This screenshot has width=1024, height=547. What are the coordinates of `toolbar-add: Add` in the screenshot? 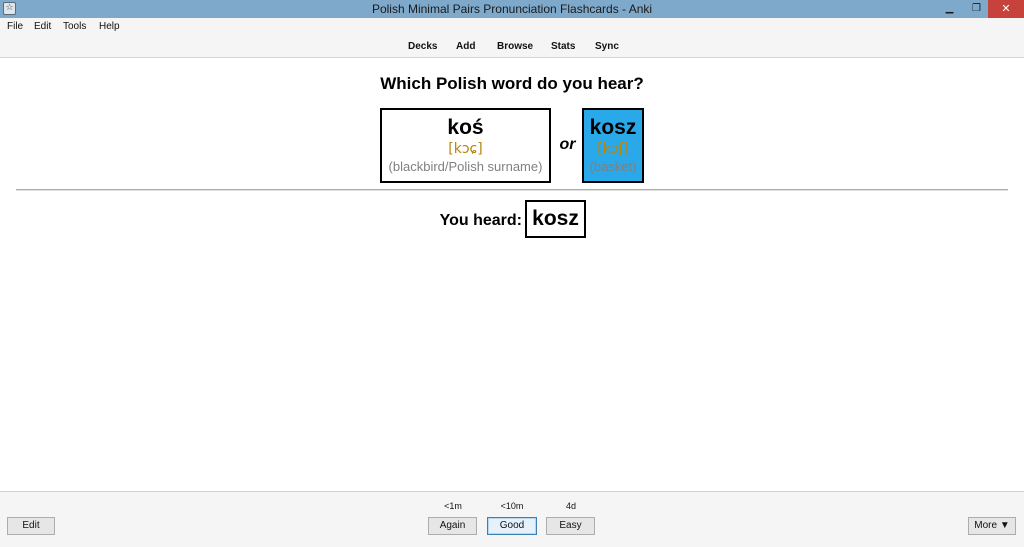 It's located at (465, 47).